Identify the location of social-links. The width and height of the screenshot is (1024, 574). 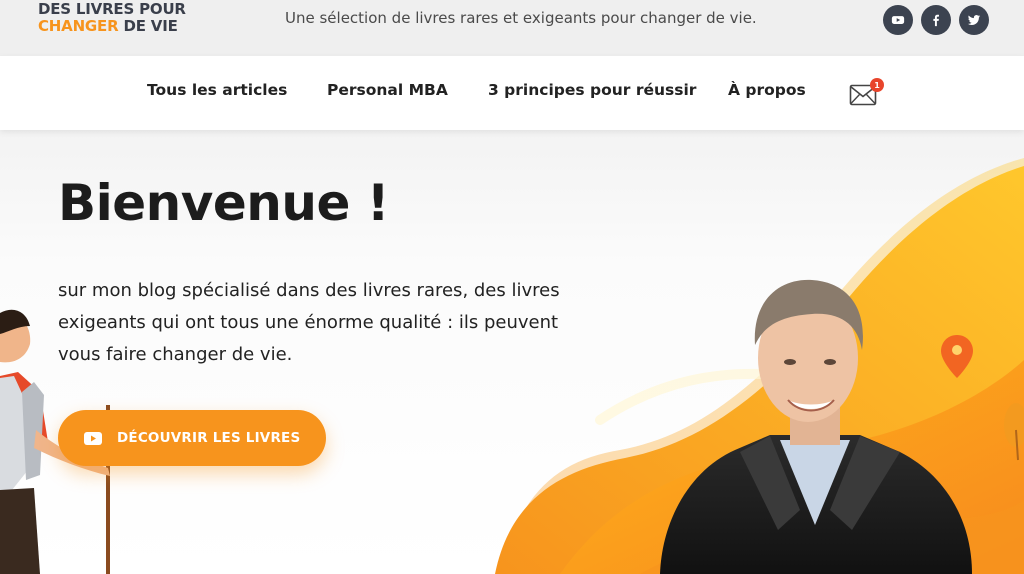
(936, 20).